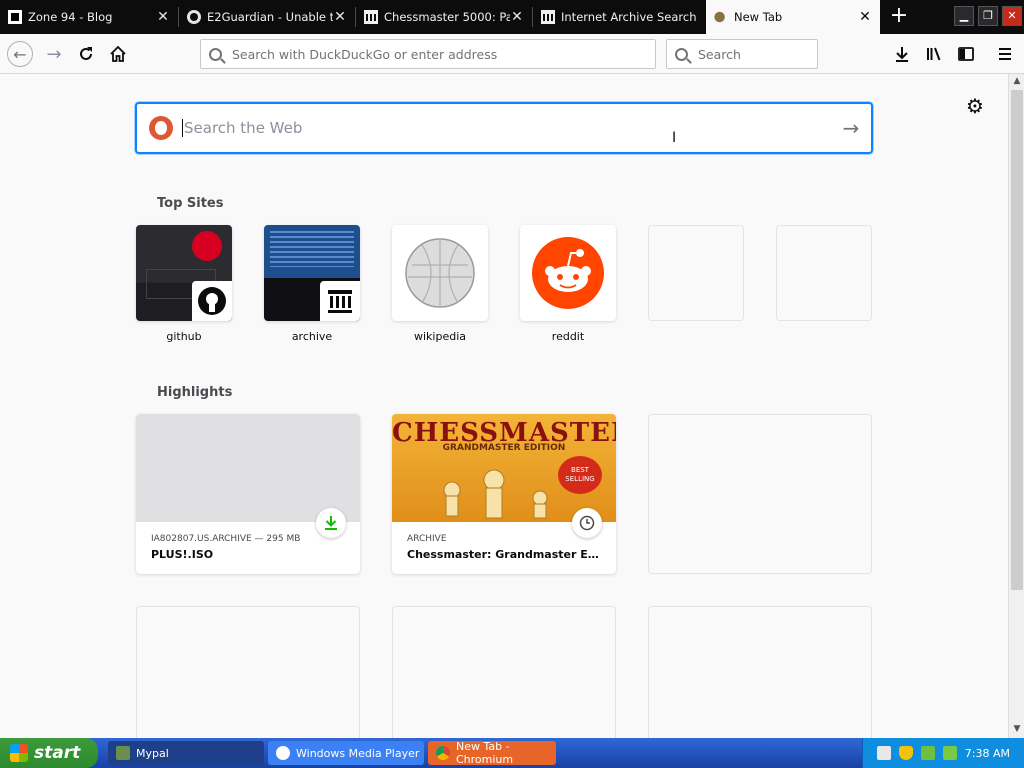  Describe the element at coordinates (1017, 340) in the screenshot. I see `scroll-thumb` at that location.